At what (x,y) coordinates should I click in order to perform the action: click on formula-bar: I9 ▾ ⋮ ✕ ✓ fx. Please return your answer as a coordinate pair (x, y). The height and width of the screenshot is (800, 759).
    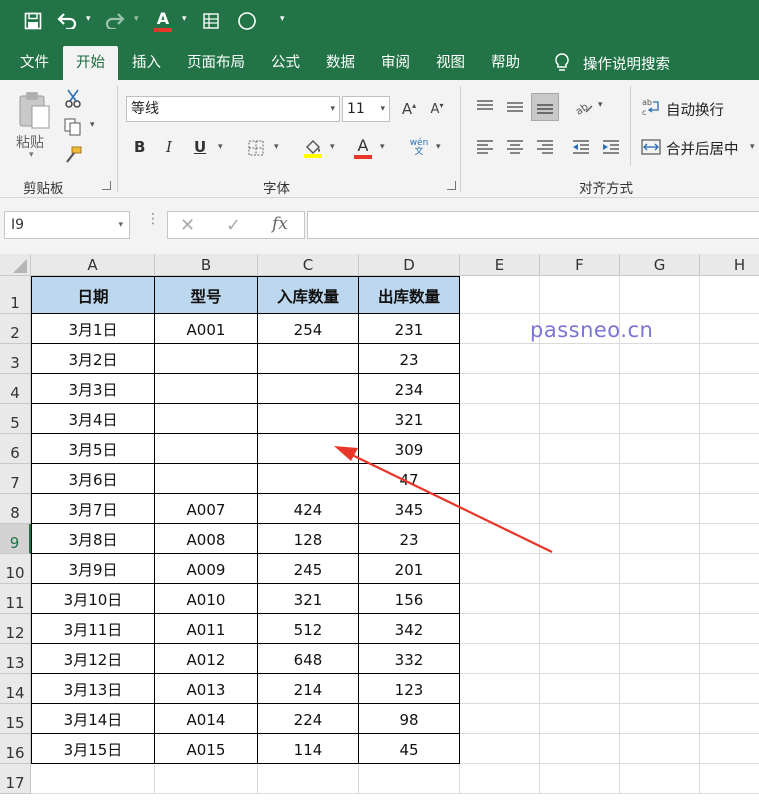
    Looking at the image, I should click on (379, 226).